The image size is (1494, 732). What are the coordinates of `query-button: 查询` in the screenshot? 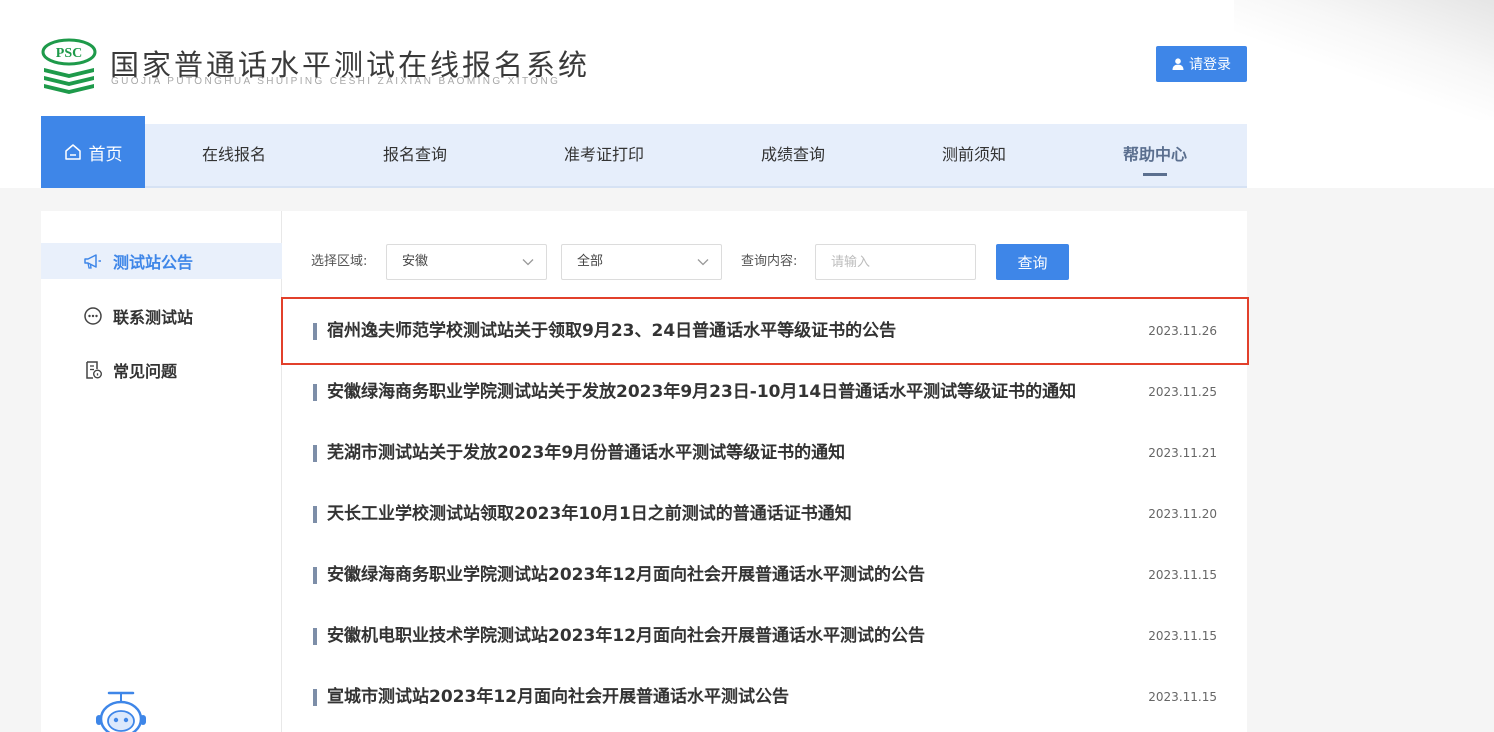 It's located at (1032, 262).